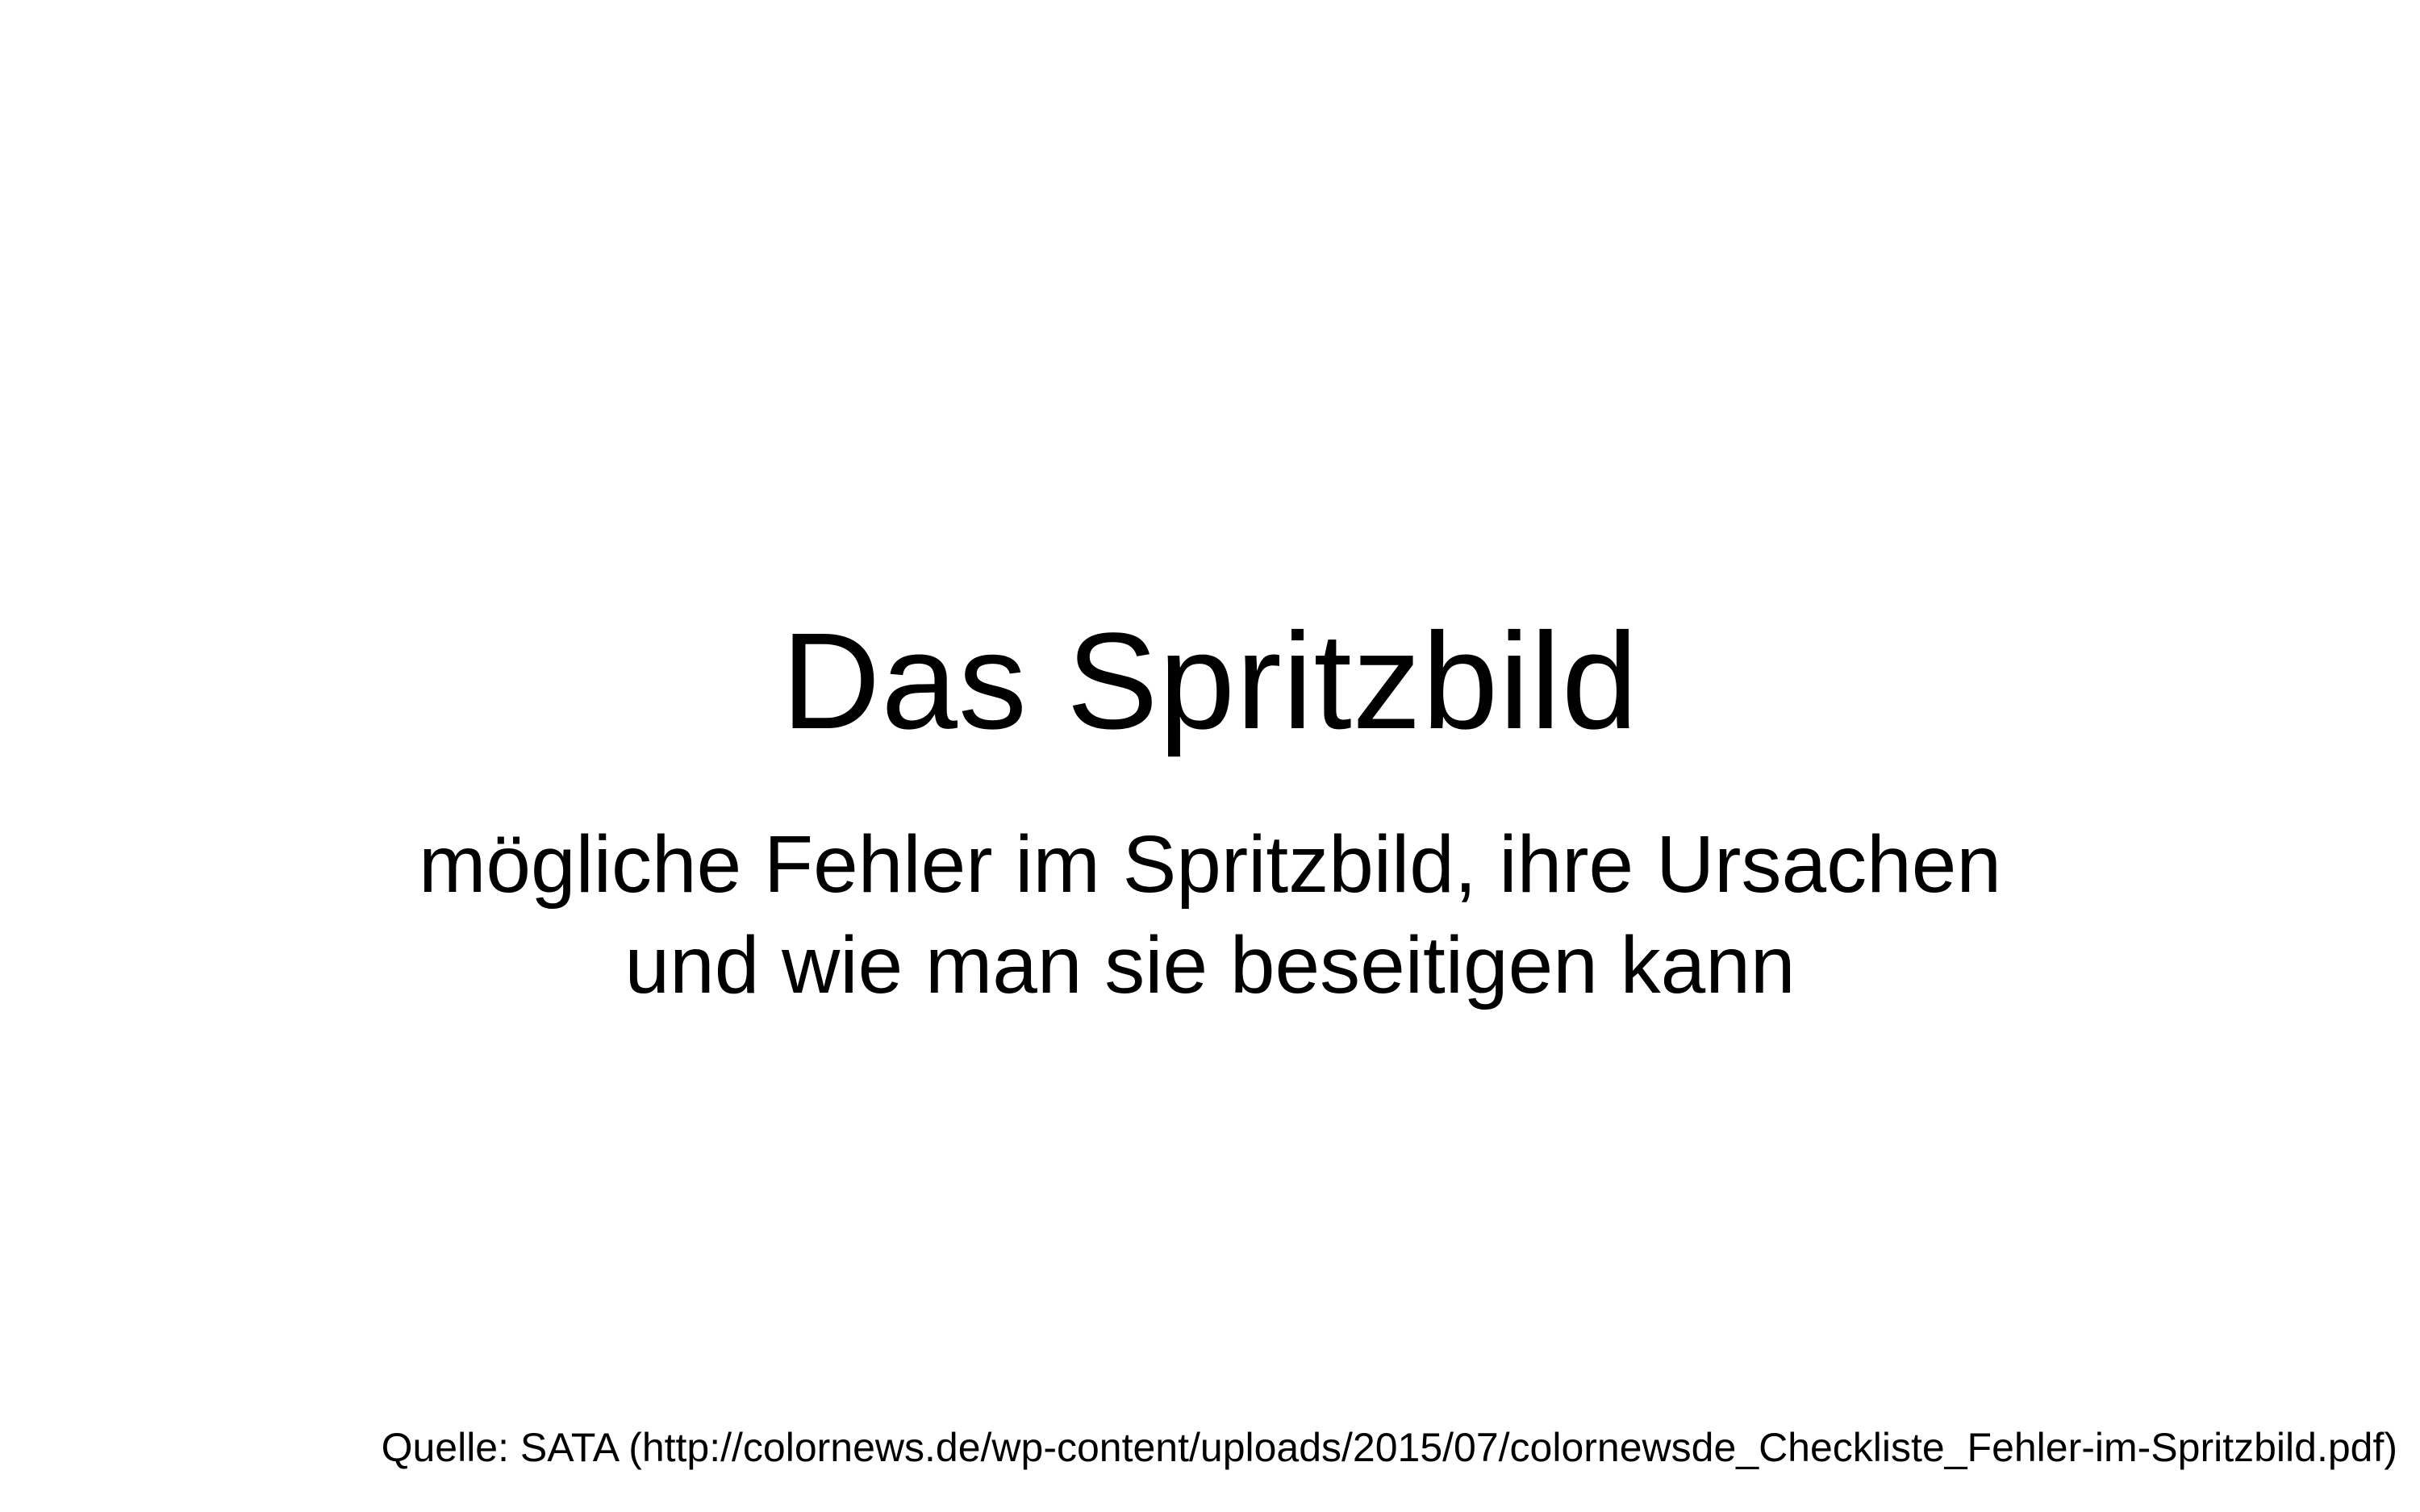  I want to click on slide-title: Das Spritzbild, so click(1210, 681).